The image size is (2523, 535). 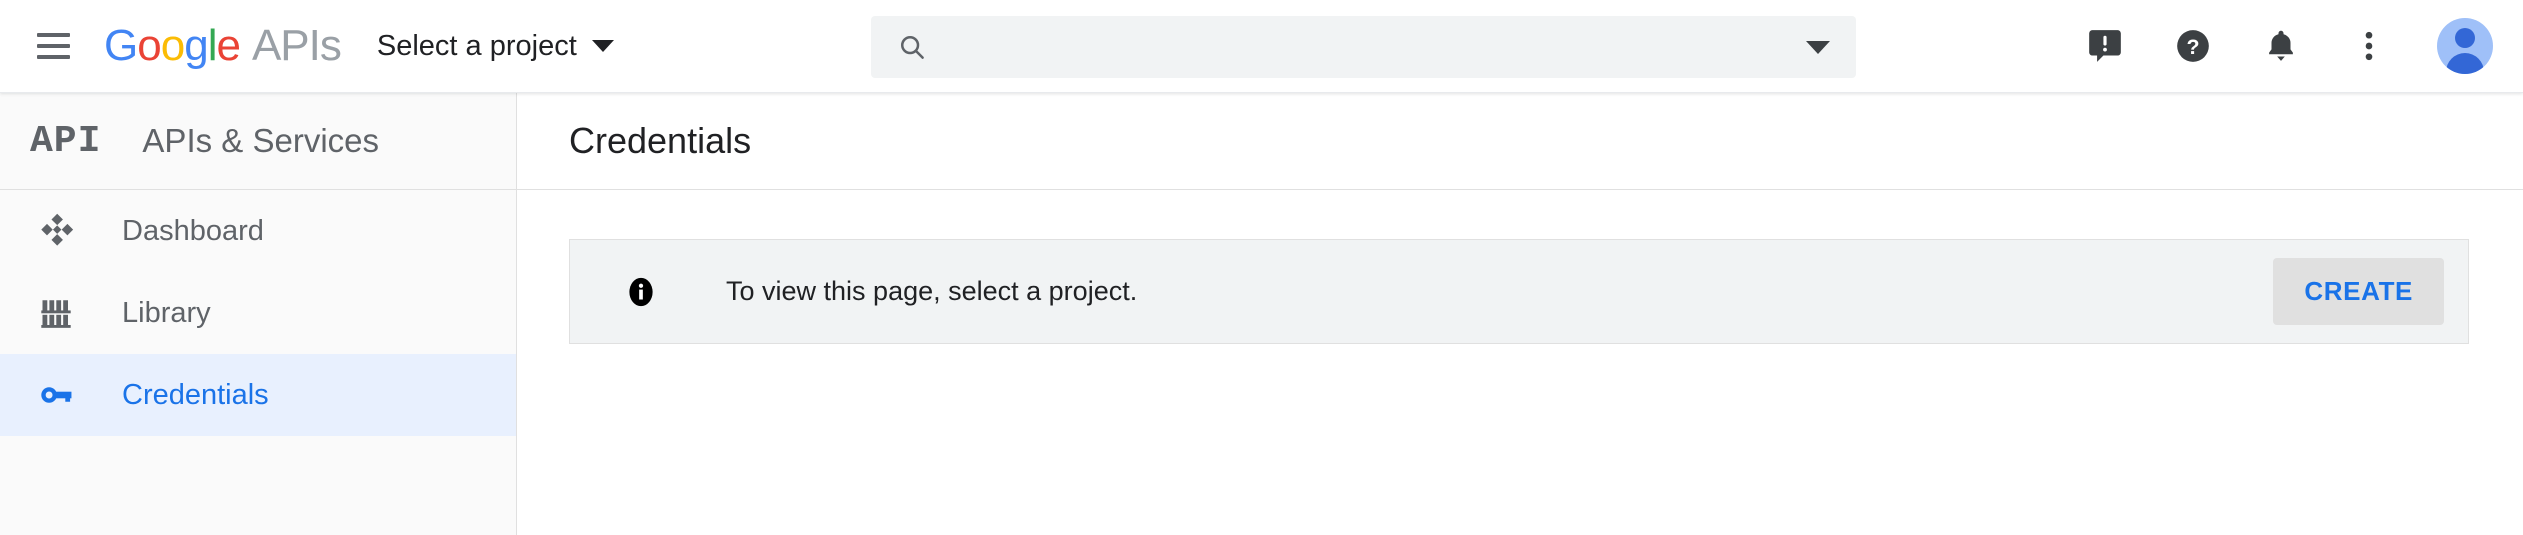 What do you see at coordinates (1818, 47) in the screenshot?
I see `search-dropdown-chevron-down-icon` at bounding box center [1818, 47].